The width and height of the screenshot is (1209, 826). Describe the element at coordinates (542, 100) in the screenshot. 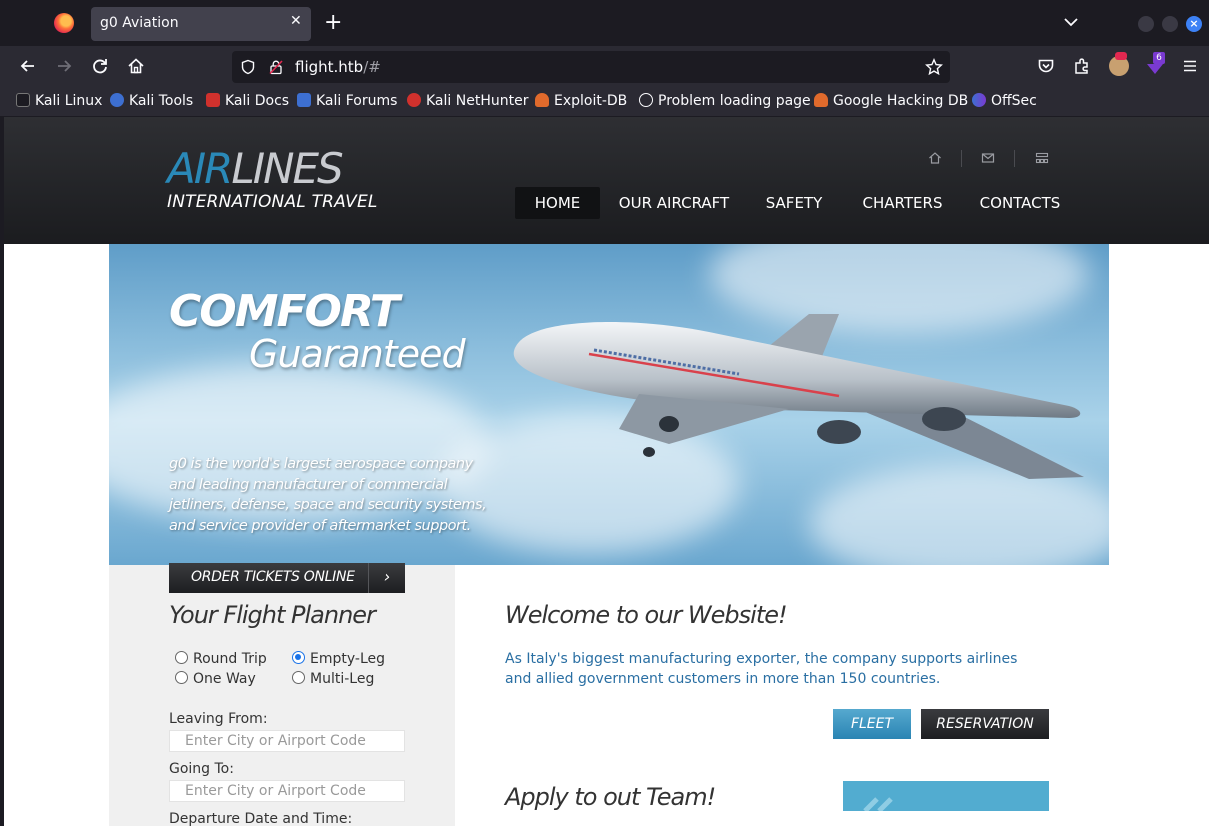

I see `exploit-db-icon` at that location.